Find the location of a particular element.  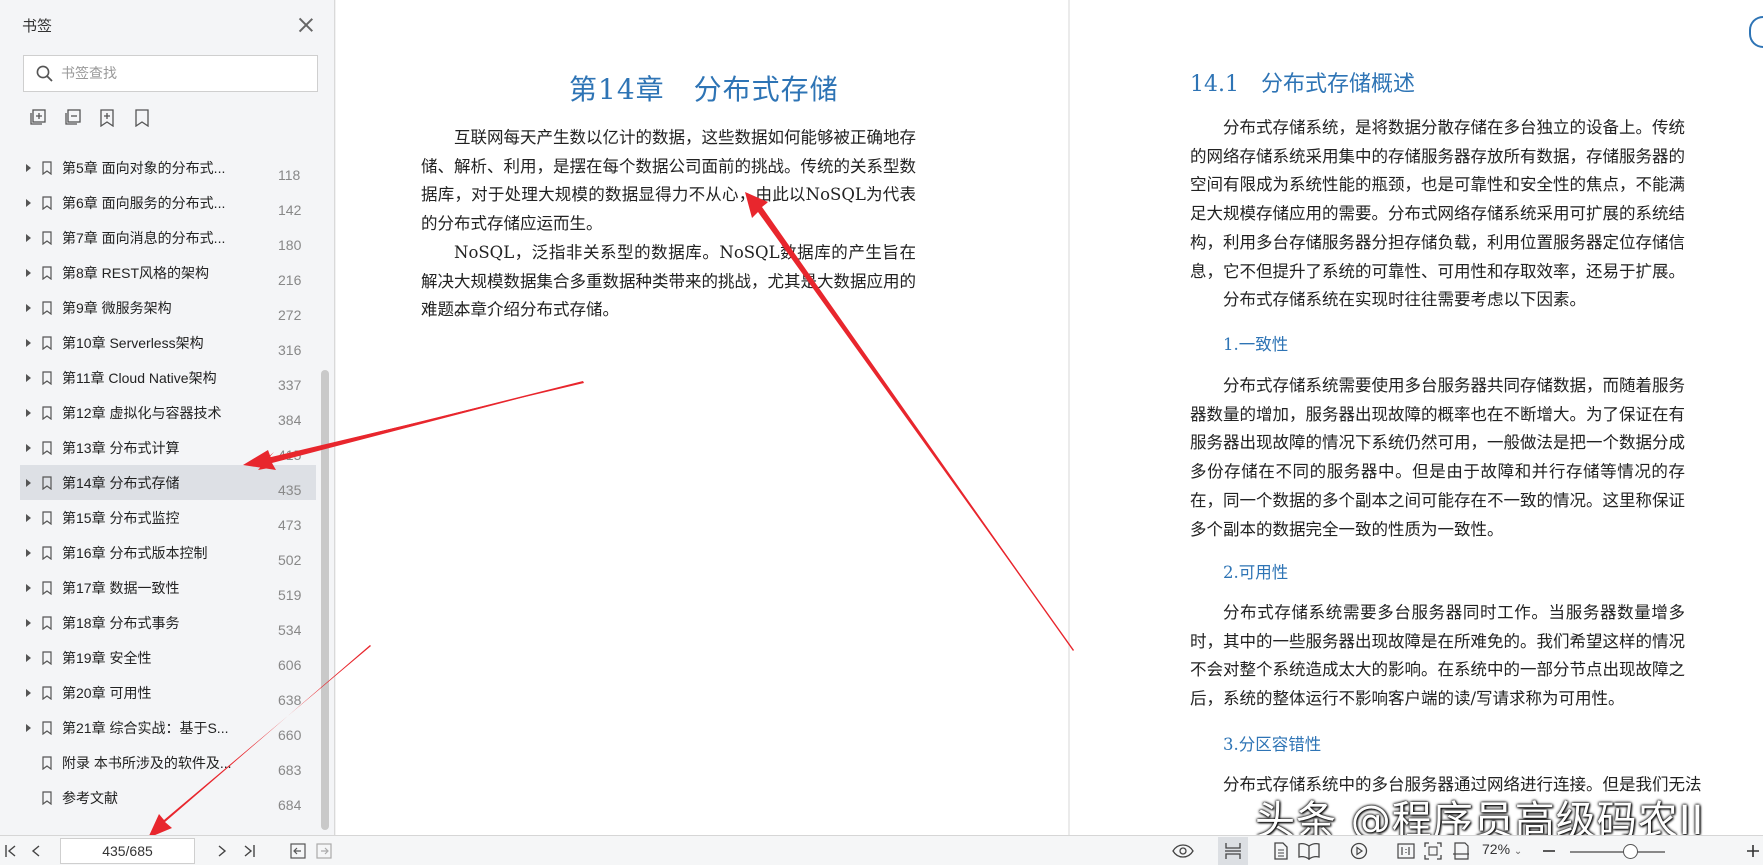

double-page-icon is located at coordinates (1309, 851).